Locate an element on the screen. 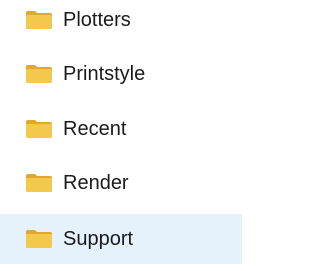 The width and height of the screenshot is (320, 271). folder-item-render: Render is located at coordinates (121, 183).